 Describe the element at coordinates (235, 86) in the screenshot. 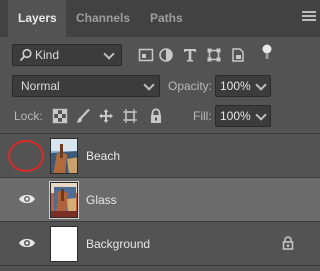

I see `opacity-value: 100%` at that location.